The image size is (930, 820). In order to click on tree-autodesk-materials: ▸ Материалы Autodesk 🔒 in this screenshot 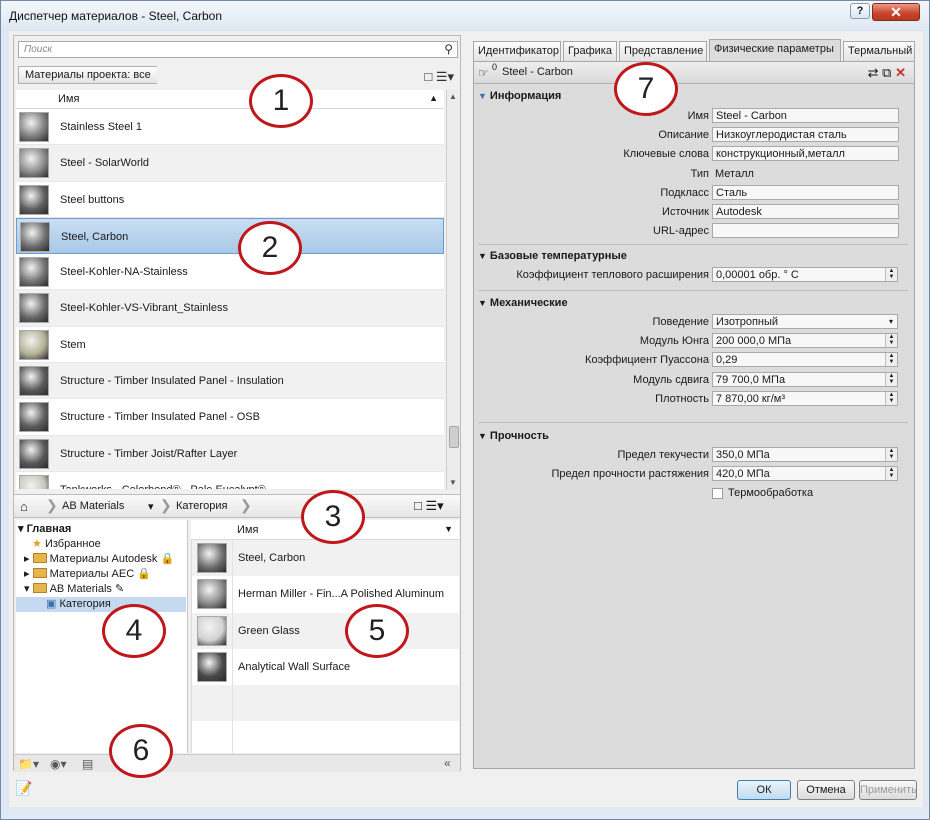, I will do `click(99, 559)`.